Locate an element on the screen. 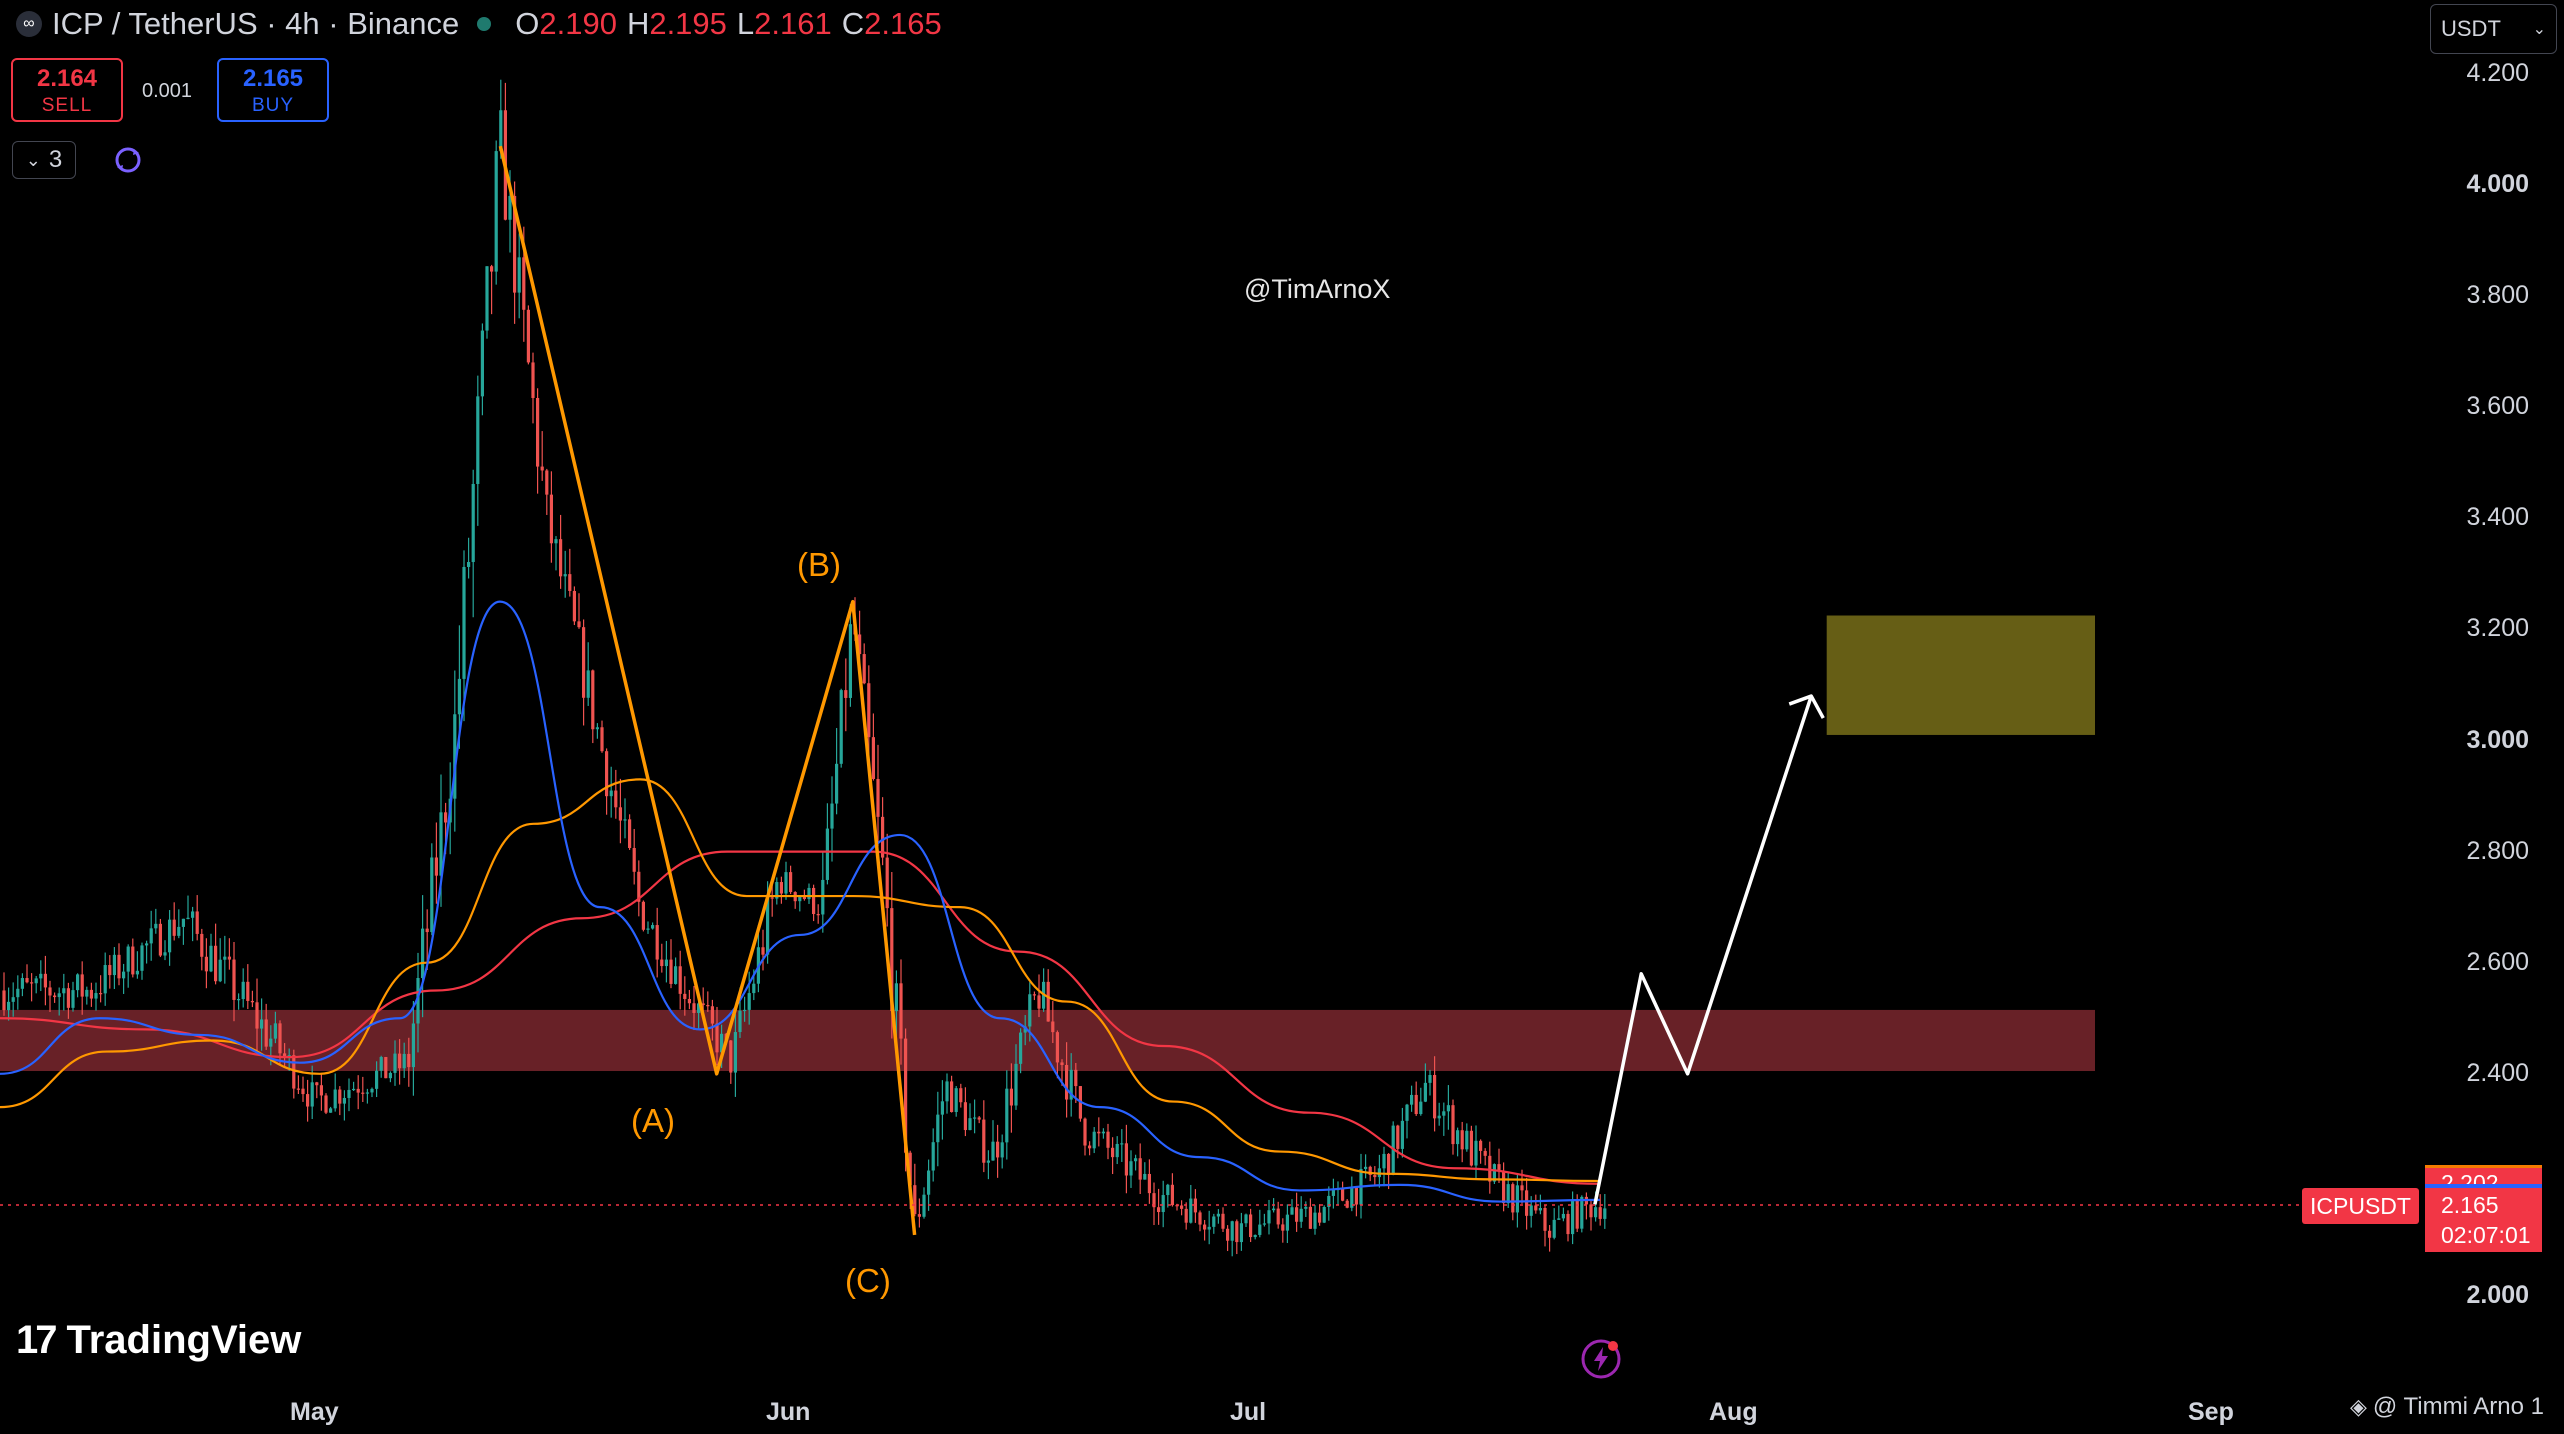  price-tick: 4.000 is located at coordinates (2497, 184).